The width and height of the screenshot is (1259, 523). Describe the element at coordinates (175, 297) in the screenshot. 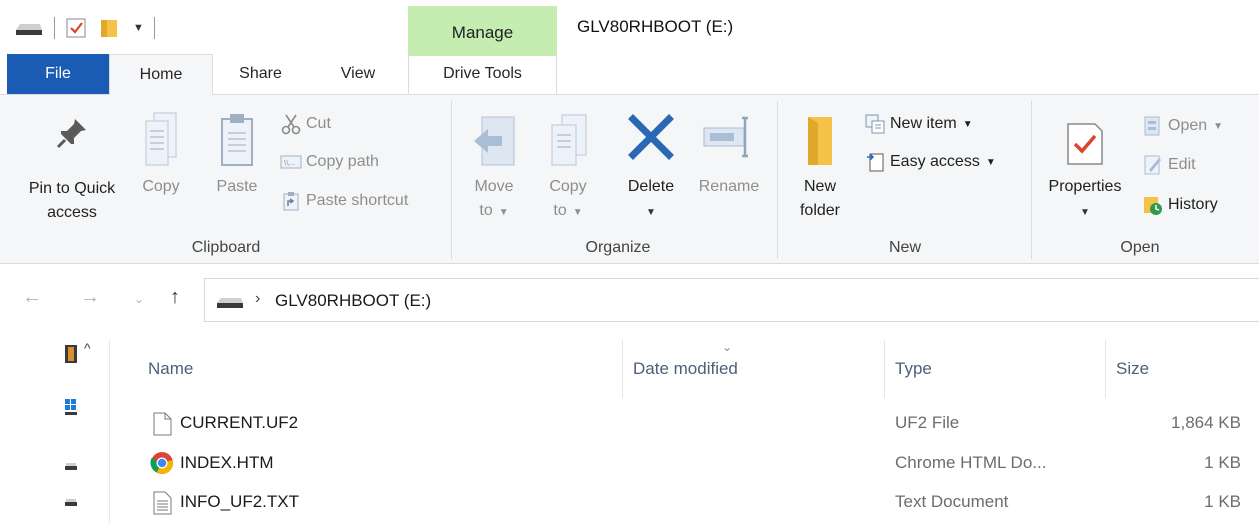

I see `up-arrow-icon: ↑` at that location.